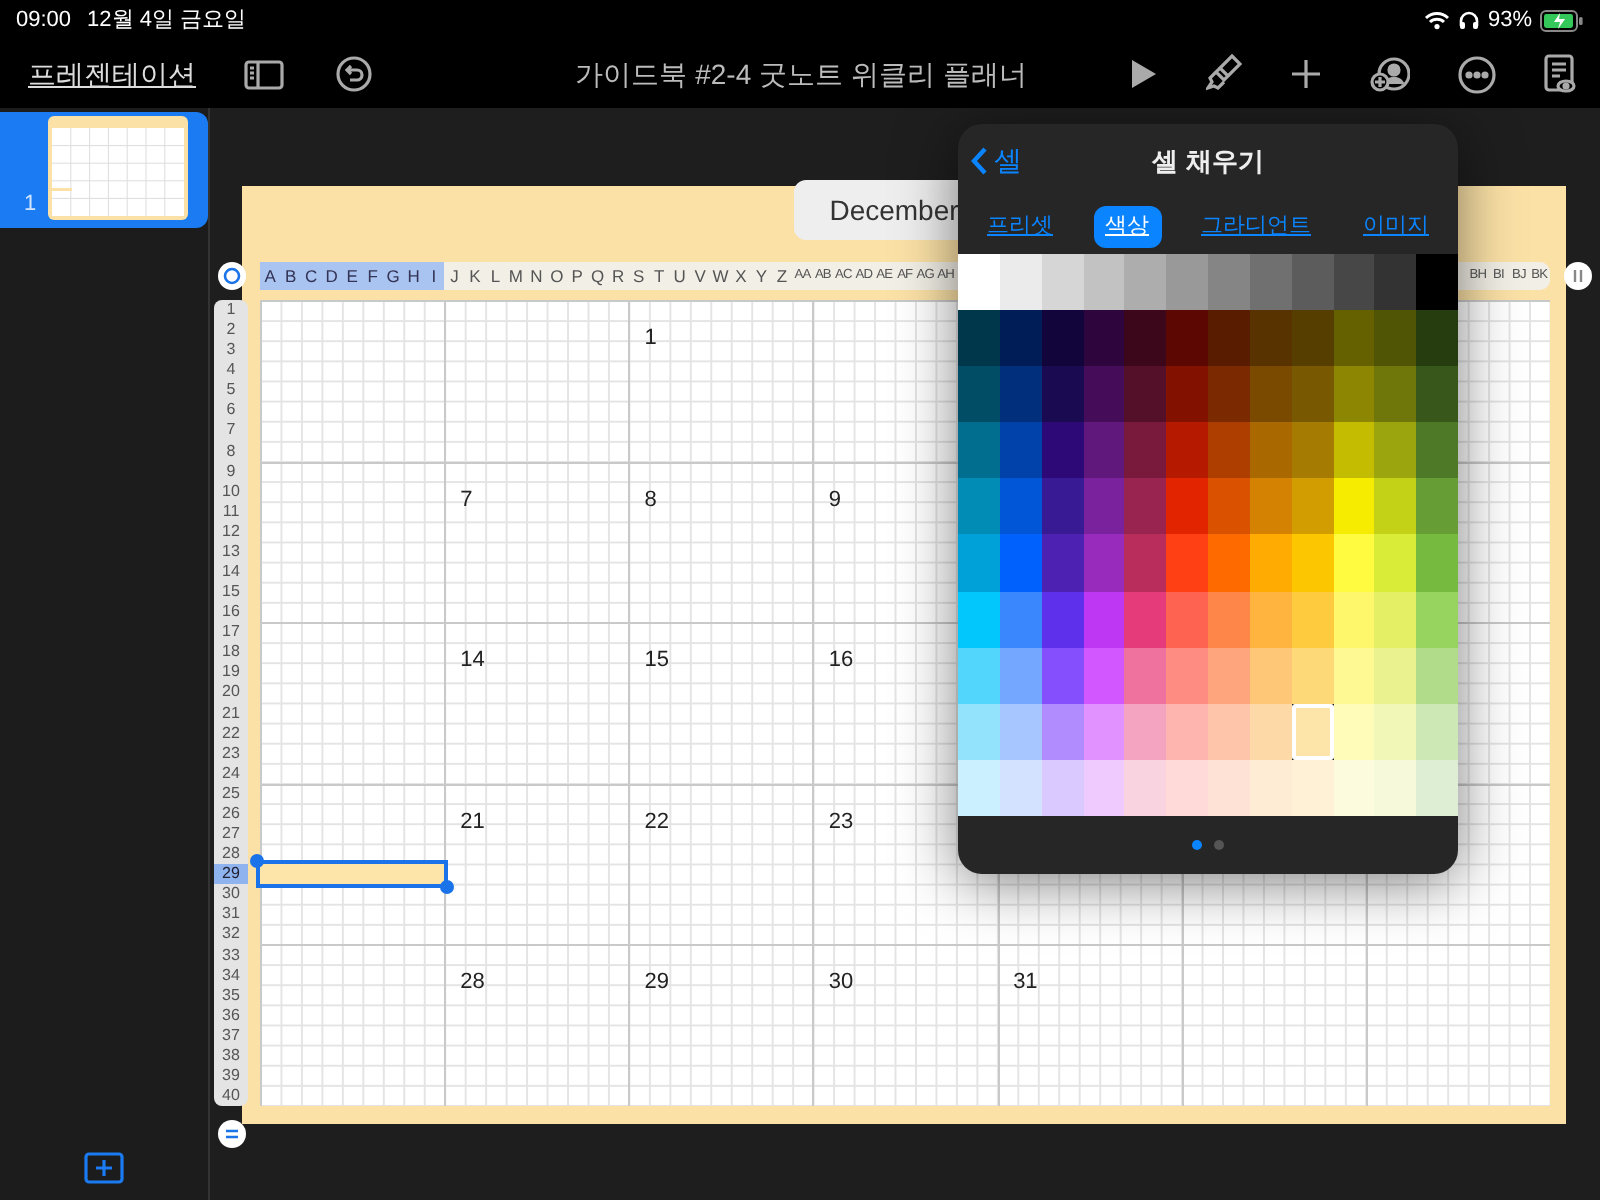 This screenshot has height=1200, width=1600. Describe the element at coordinates (659, 276) in the screenshot. I see `column-header: T` at that location.